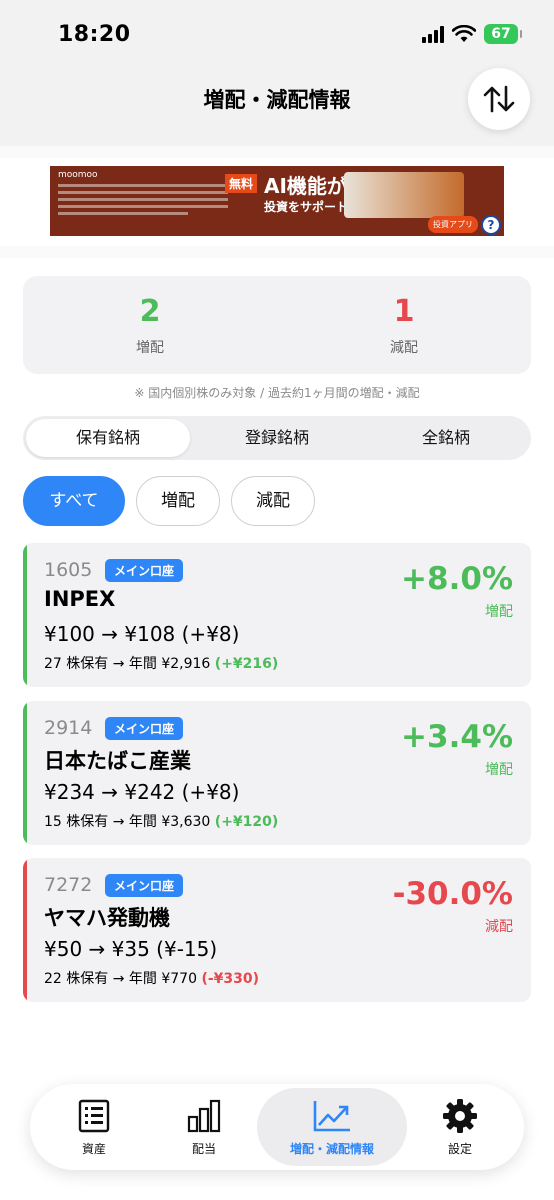 The width and height of the screenshot is (554, 1200). I want to click on tab-dividends: 配当, so click(204, 1127).